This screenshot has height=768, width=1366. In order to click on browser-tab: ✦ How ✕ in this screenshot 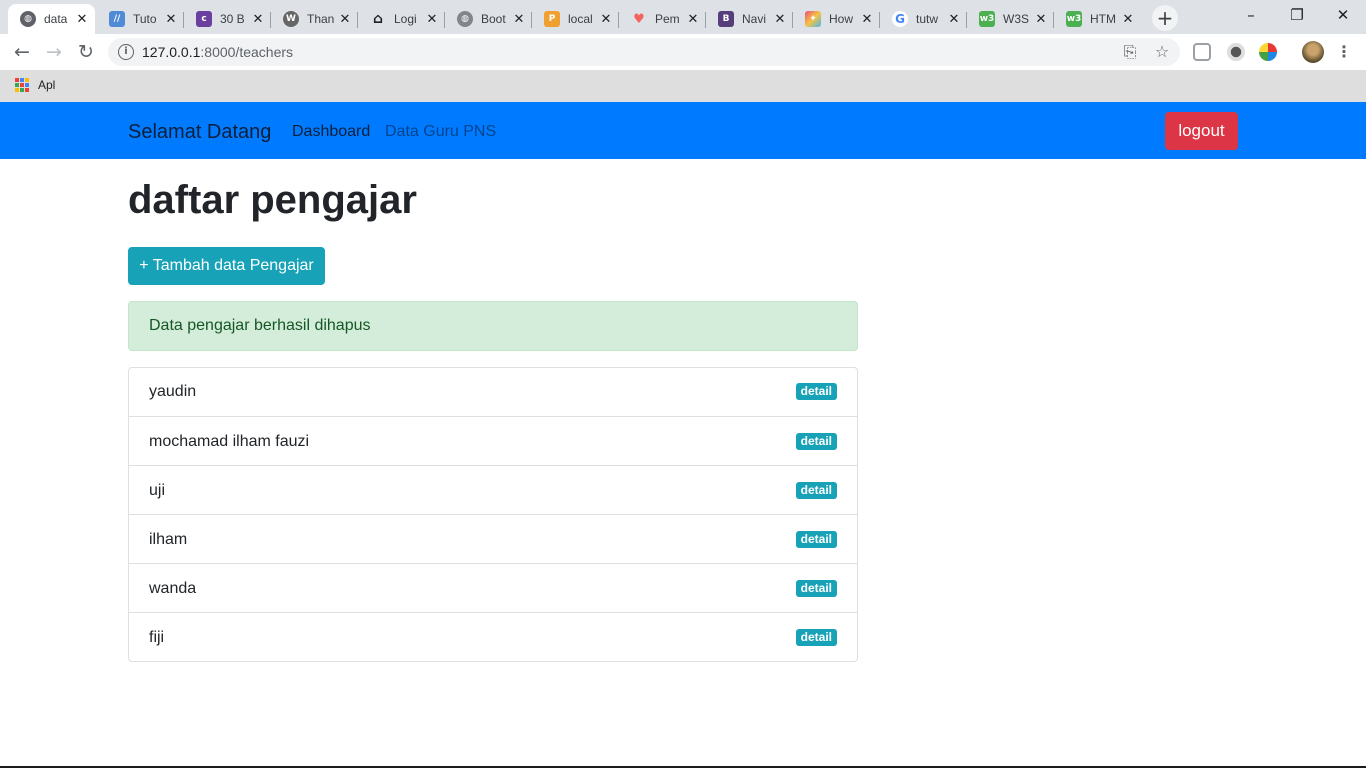, I will do `click(836, 19)`.